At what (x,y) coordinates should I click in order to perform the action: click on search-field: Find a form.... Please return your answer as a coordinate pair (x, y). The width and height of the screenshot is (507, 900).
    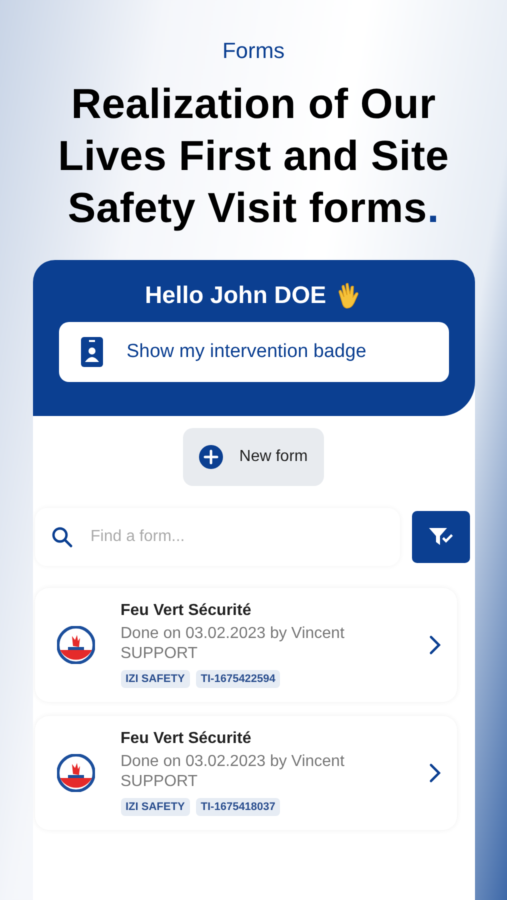
    Looking at the image, I should click on (217, 537).